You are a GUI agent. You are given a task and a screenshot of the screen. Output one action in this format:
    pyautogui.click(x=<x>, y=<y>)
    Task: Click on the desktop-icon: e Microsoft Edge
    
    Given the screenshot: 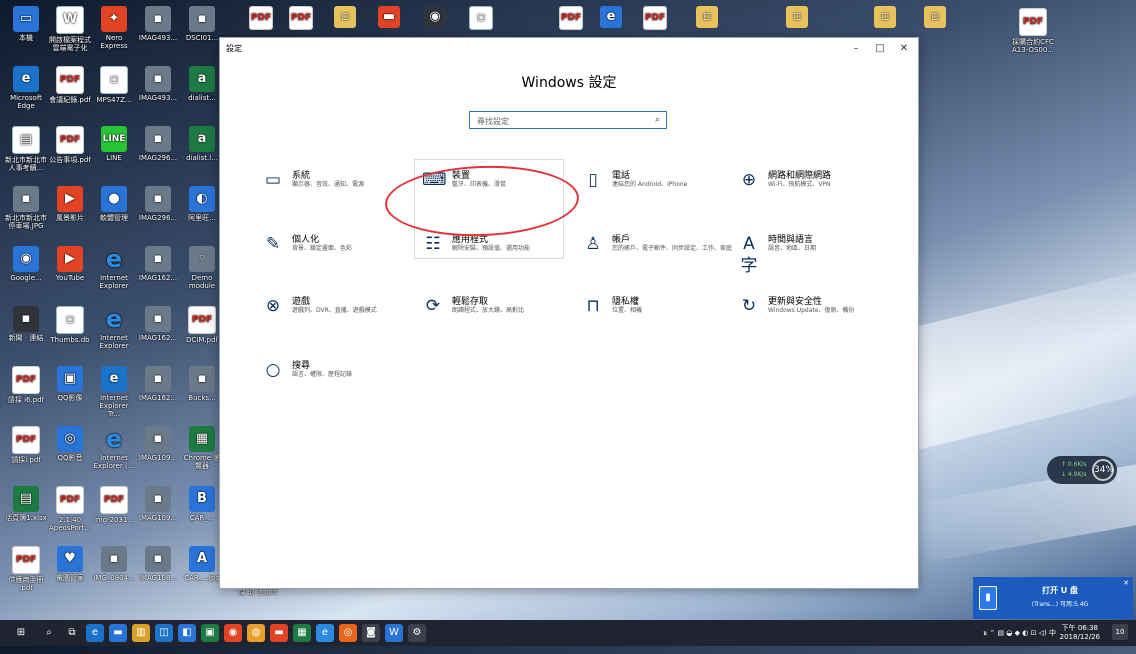 What is the action you would take?
    pyautogui.click(x=26, y=88)
    